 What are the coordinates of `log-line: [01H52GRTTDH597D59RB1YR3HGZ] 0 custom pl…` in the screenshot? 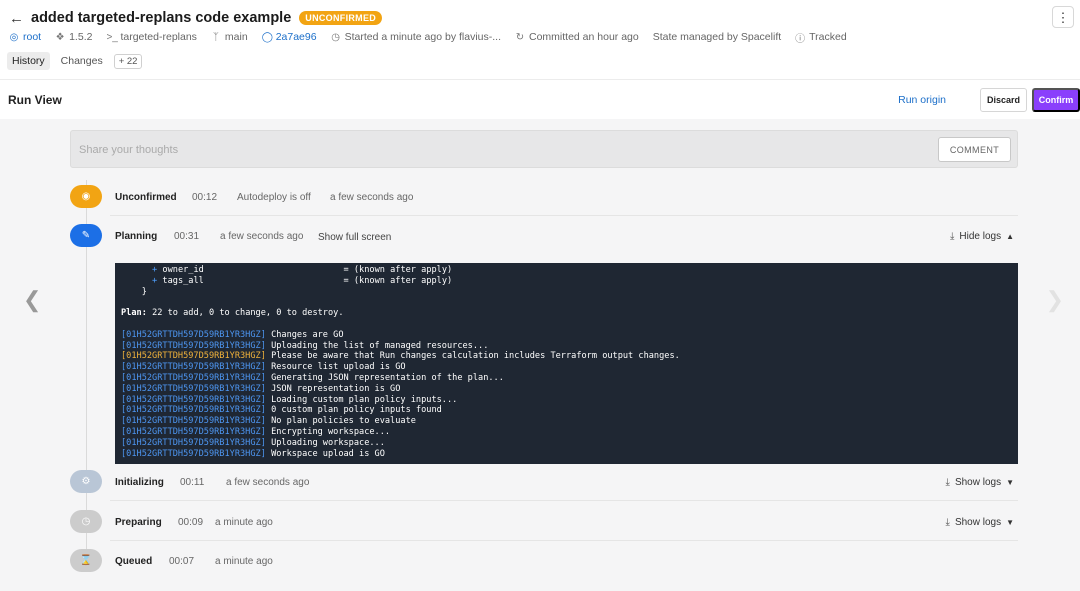 It's located at (566, 410).